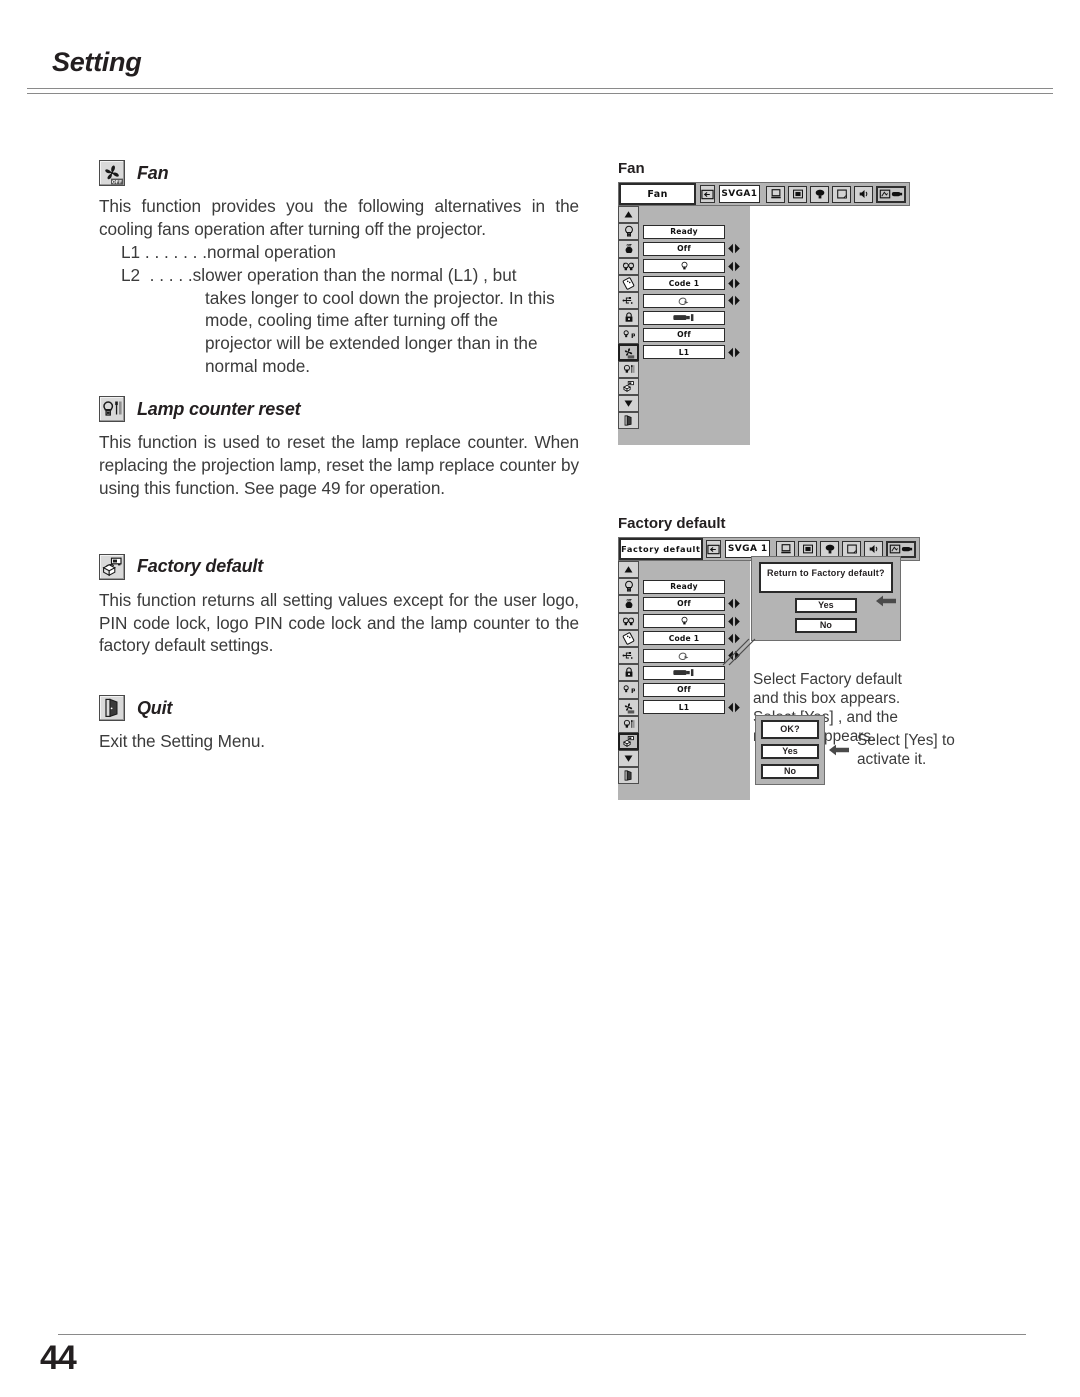 The image size is (1080, 1397). What do you see at coordinates (542, 1334) in the screenshot?
I see `footer-divider` at bounding box center [542, 1334].